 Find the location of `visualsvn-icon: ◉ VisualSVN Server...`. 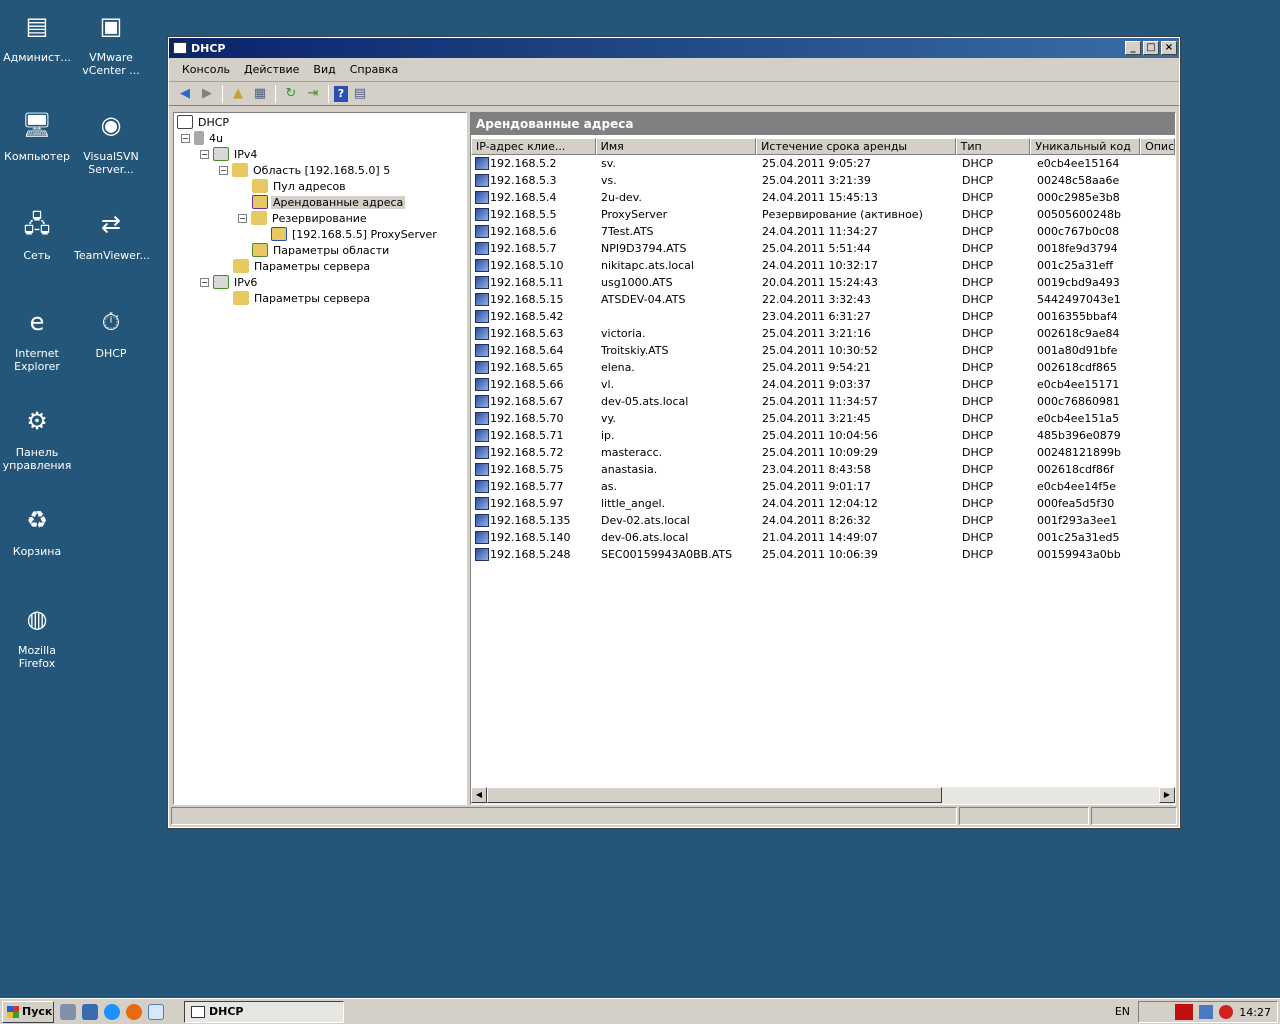

visualsvn-icon: ◉ VisualSVN Server... is located at coordinates (111, 140).